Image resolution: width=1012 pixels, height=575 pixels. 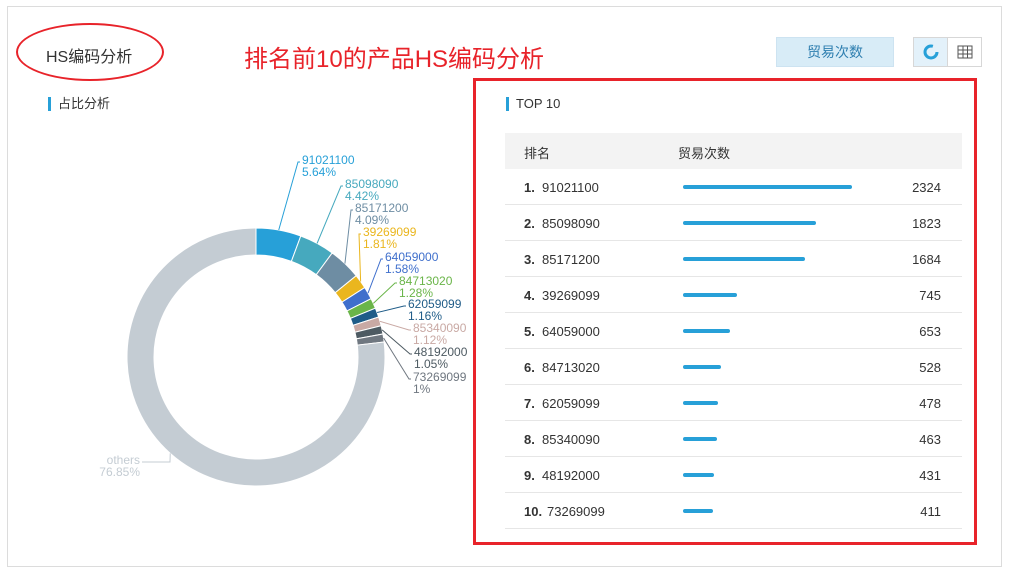 I want to click on table-row: 7. 62059099 478, so click(x=733, y=403).